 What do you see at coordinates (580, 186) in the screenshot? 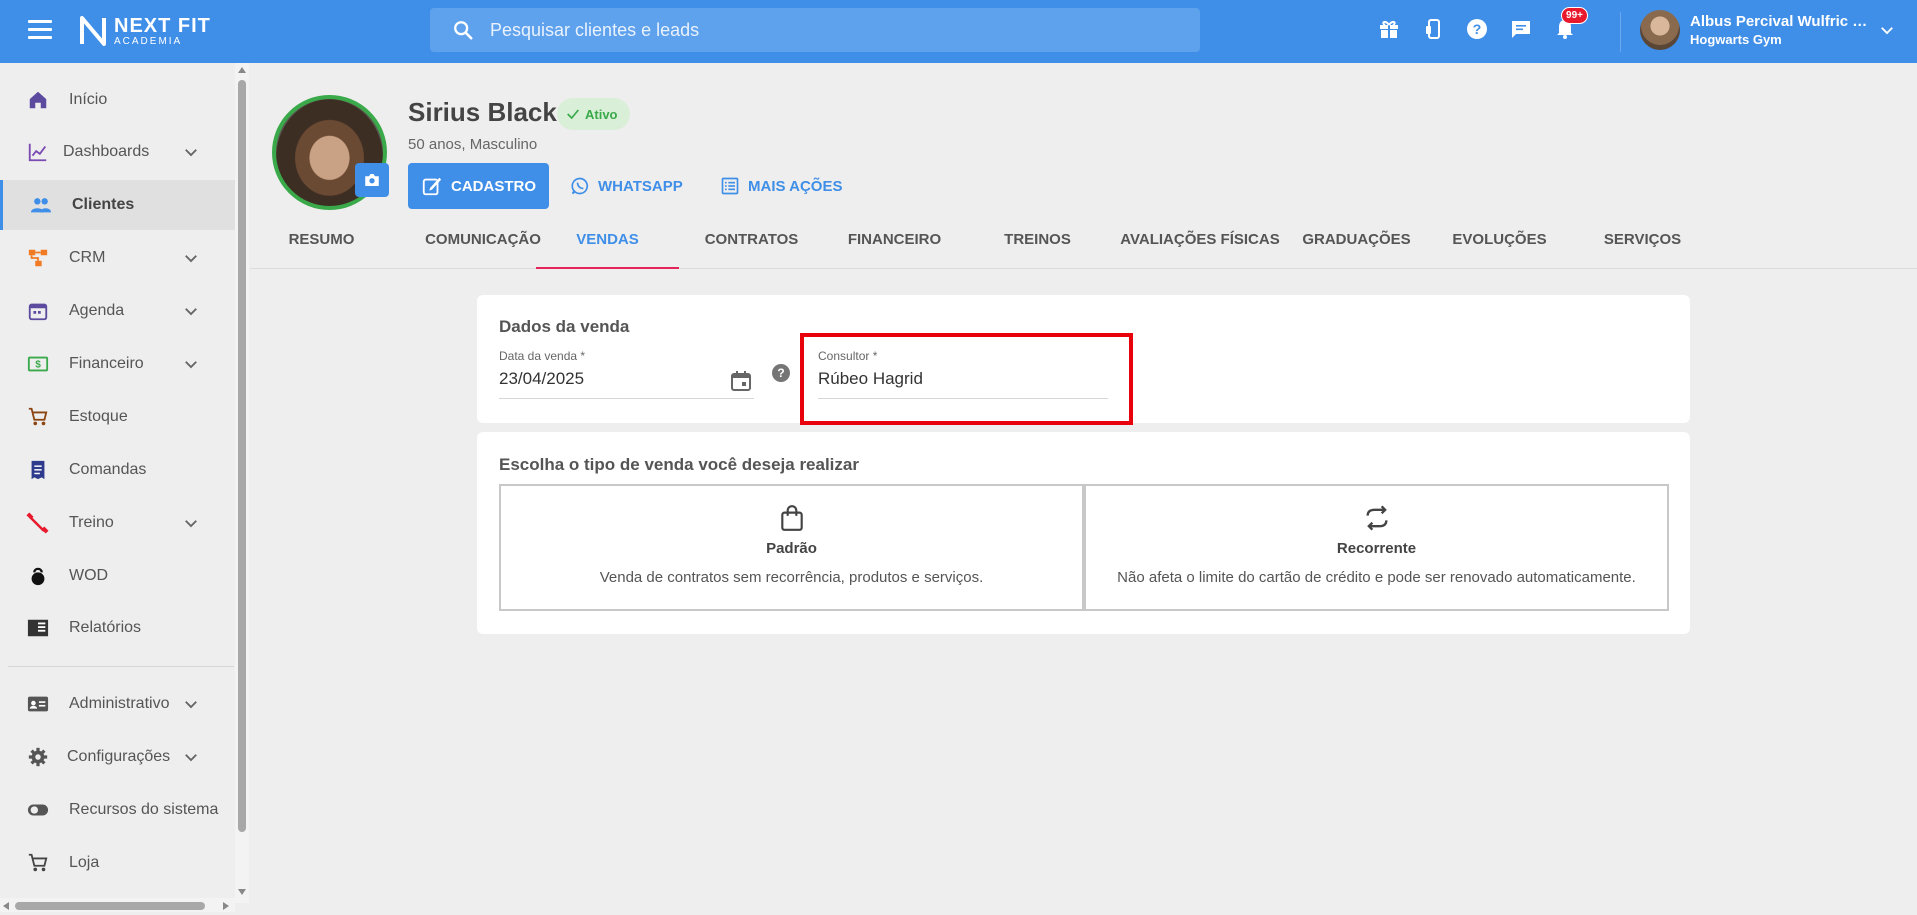
I see `whatsapp-icon` at bounding box center [580, 186].